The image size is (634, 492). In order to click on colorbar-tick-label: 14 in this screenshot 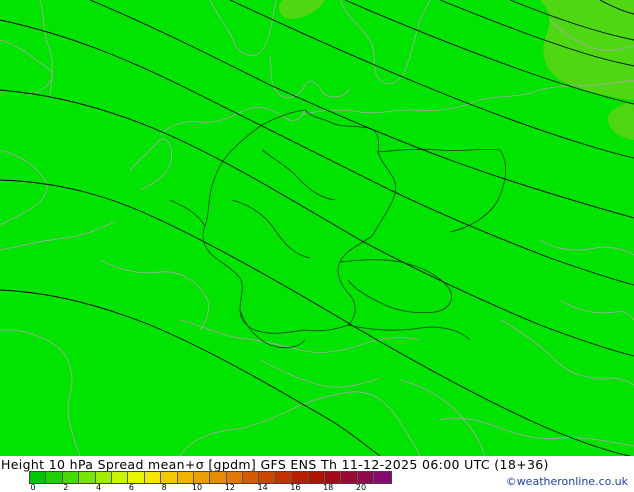, I will do `click(262, 487)`.